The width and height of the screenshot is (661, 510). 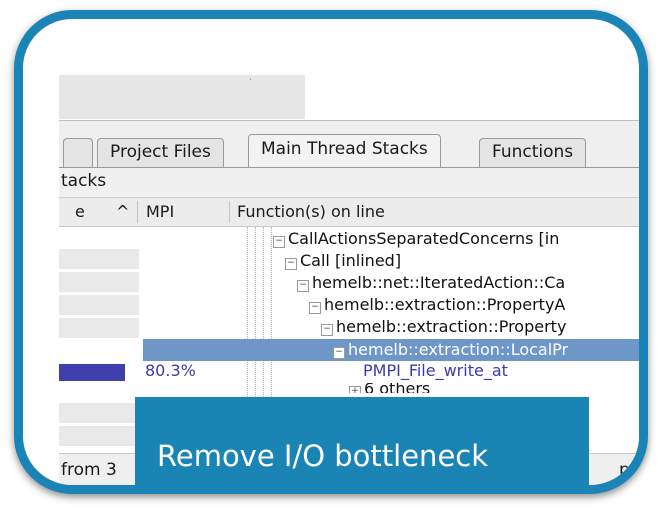 I want to click on section-title: tacks, so click(x=84, y=181).